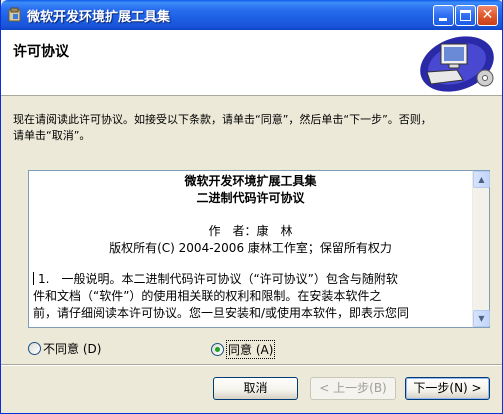  What do you see at coordinates (221, 313) in the screenshot?
I see `license-paragraph-line: 前，请仔细阅读本许可协议。您一旦安装和/或使用本软件，即表示您同` at bounding box center [221, 313].